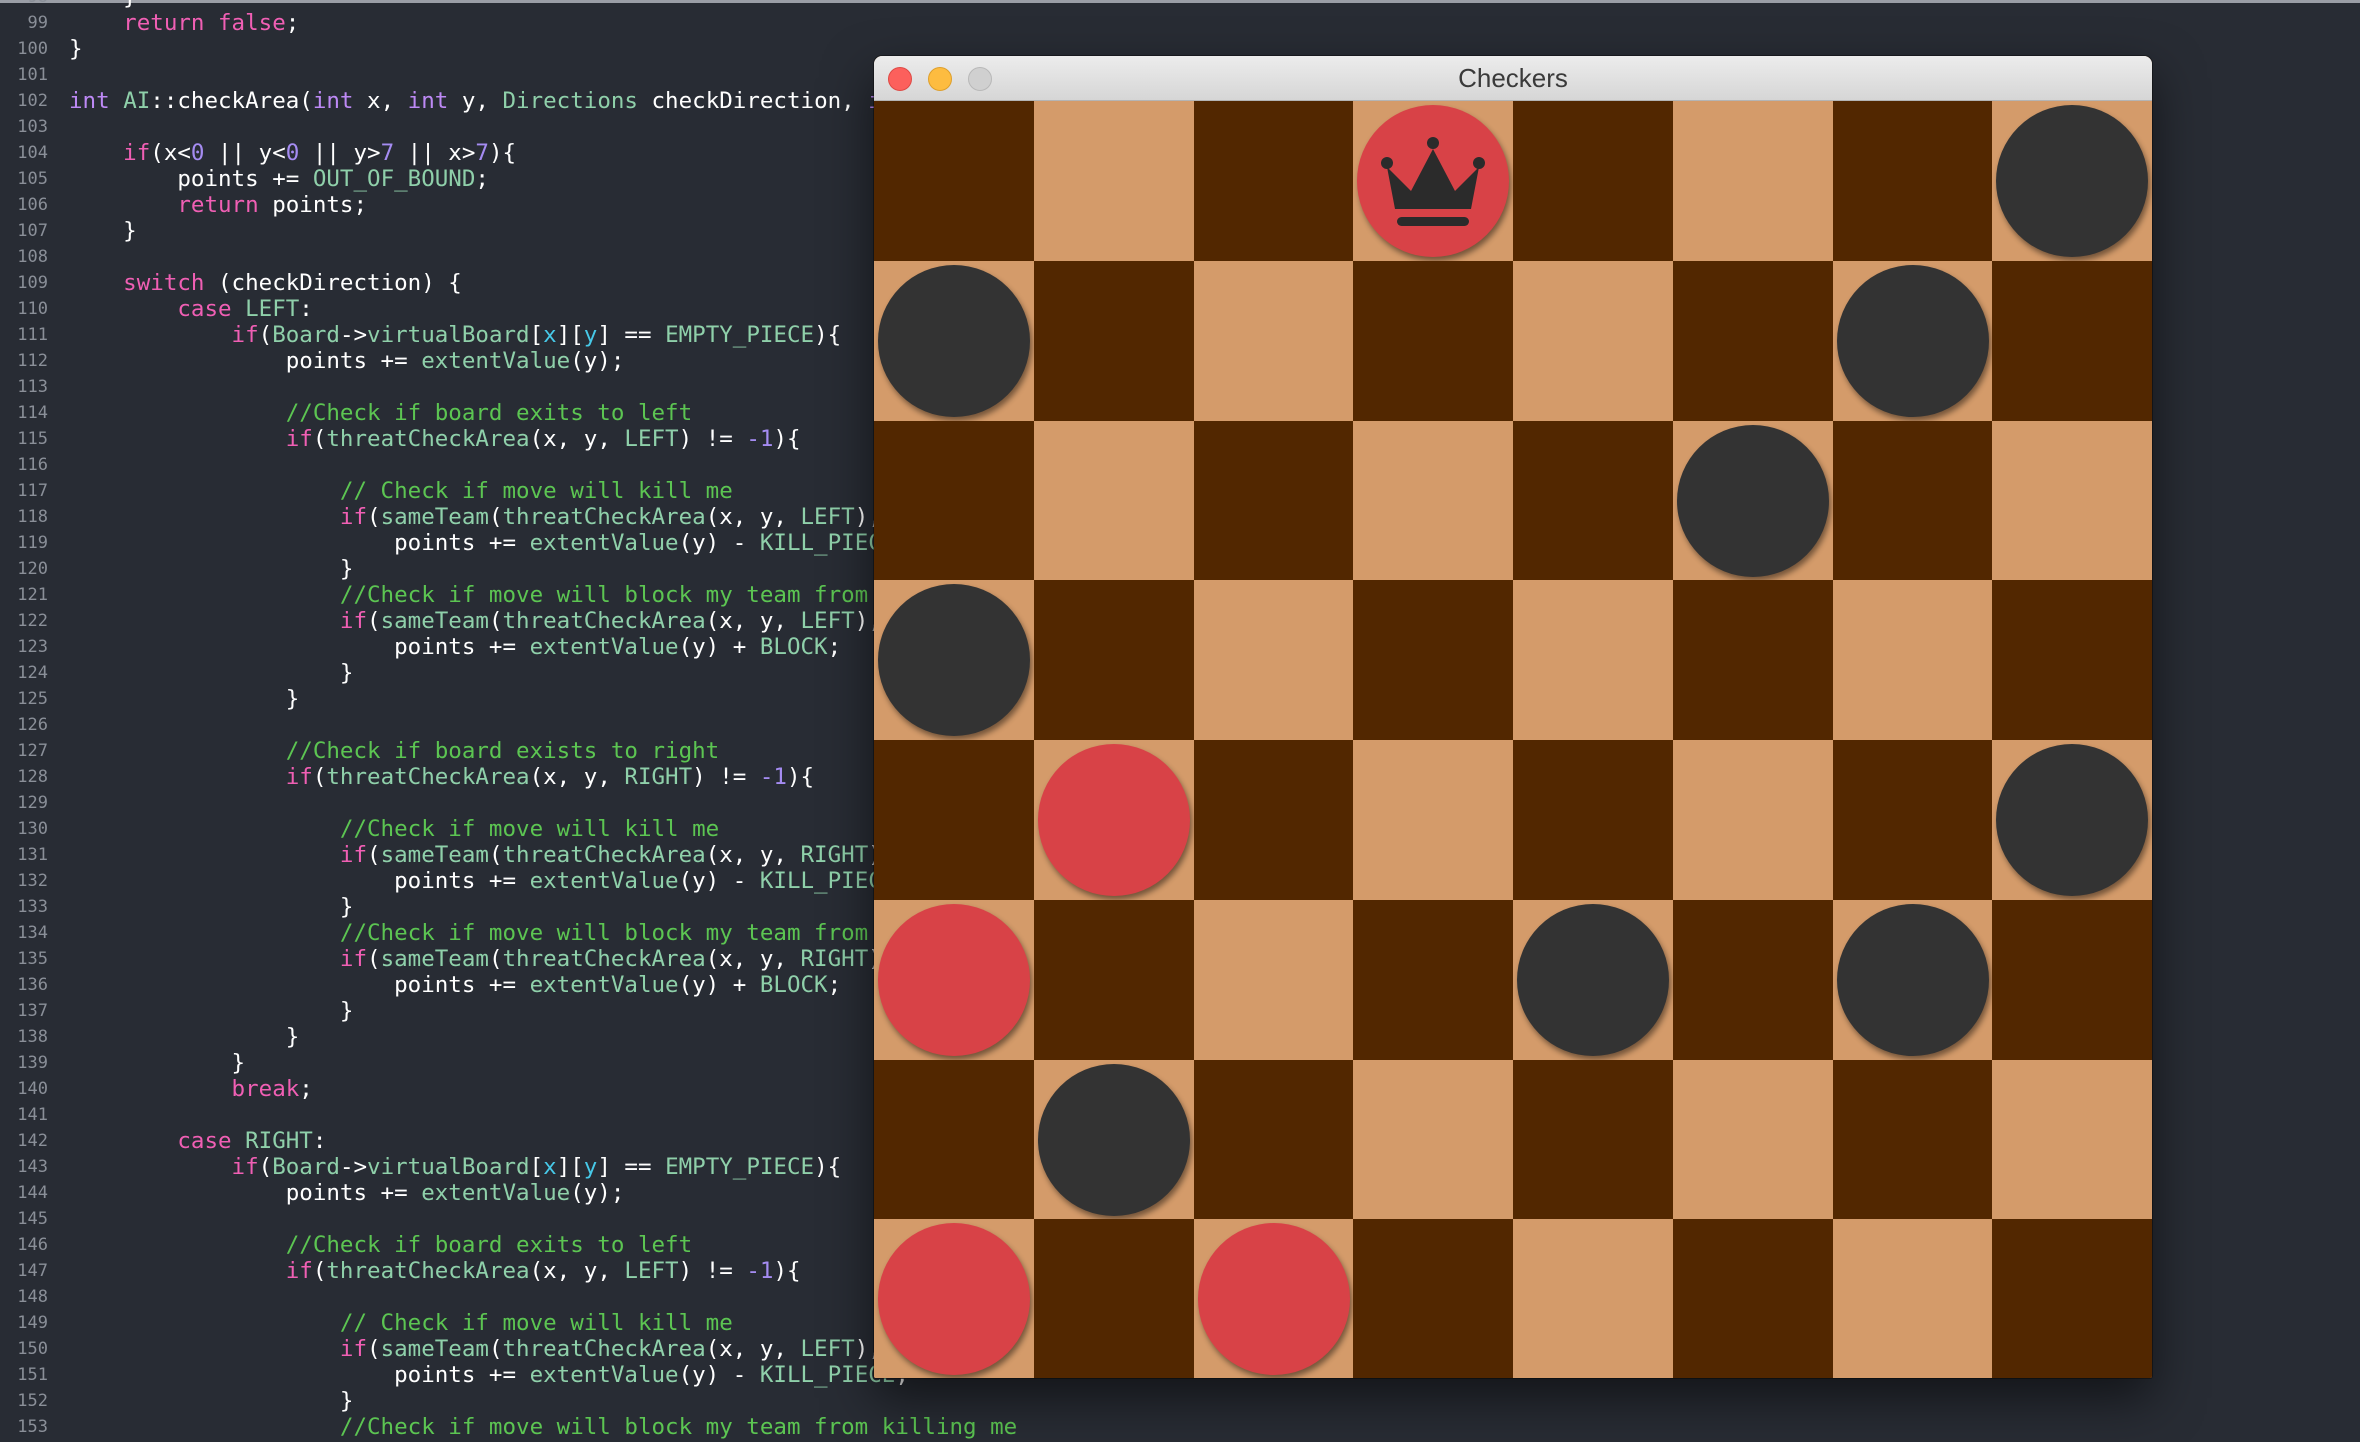 This screenshot has height=1442, width=2360. I want to click on code-line: 99 return false;, so click(1180, 23).